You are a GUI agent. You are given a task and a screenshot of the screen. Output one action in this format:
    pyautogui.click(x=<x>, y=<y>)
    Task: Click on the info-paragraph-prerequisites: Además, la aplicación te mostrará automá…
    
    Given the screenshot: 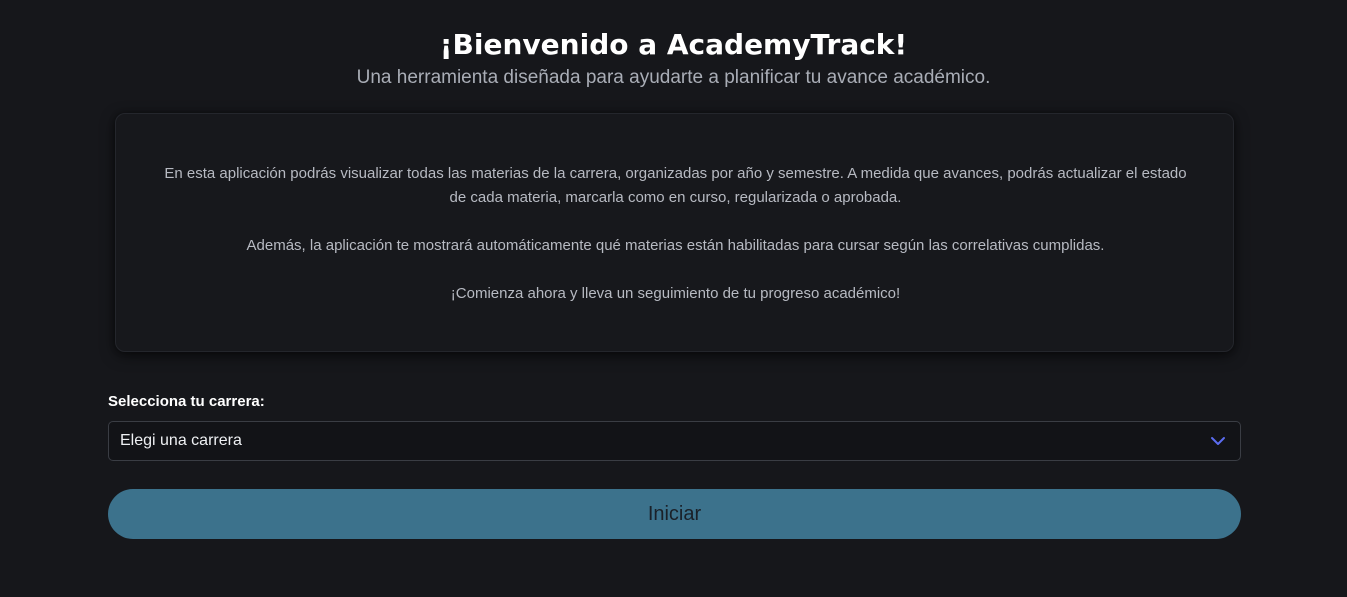 What is the action you would take?
    pyautogui.click(x=675, y=245)
    